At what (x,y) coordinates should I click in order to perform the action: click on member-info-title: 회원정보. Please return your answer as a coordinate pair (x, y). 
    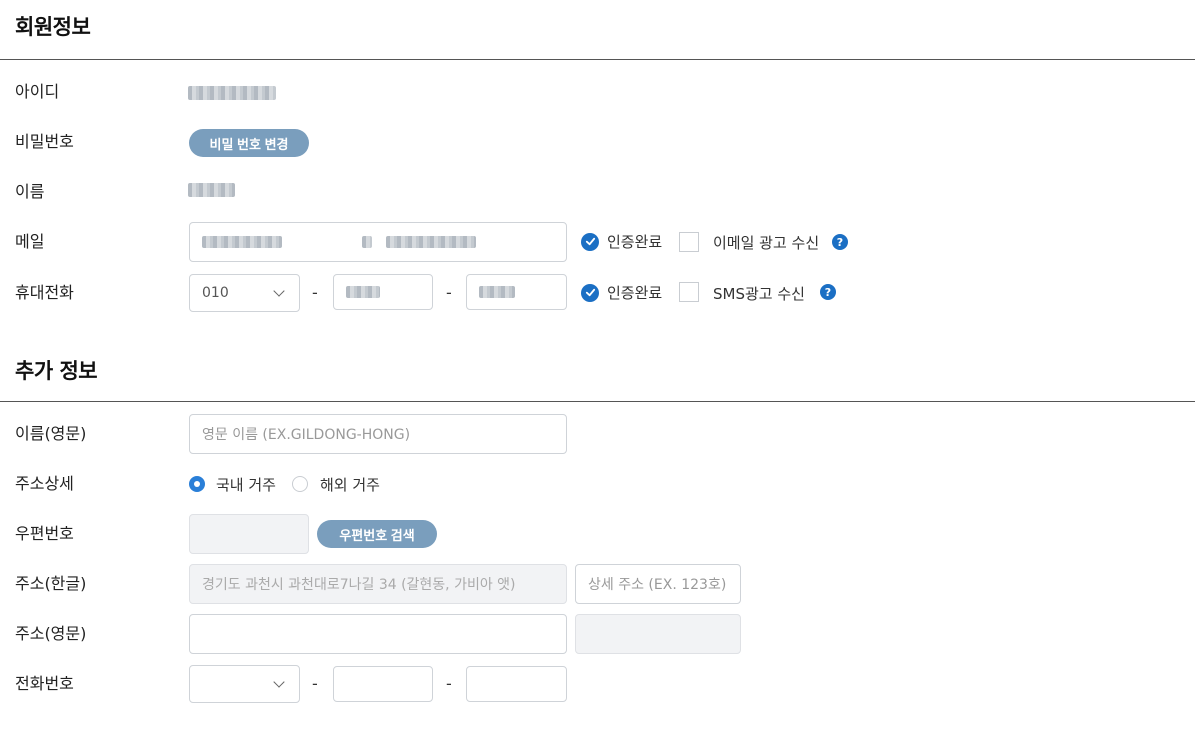
    Looking at the image, I should click on (53, 27).